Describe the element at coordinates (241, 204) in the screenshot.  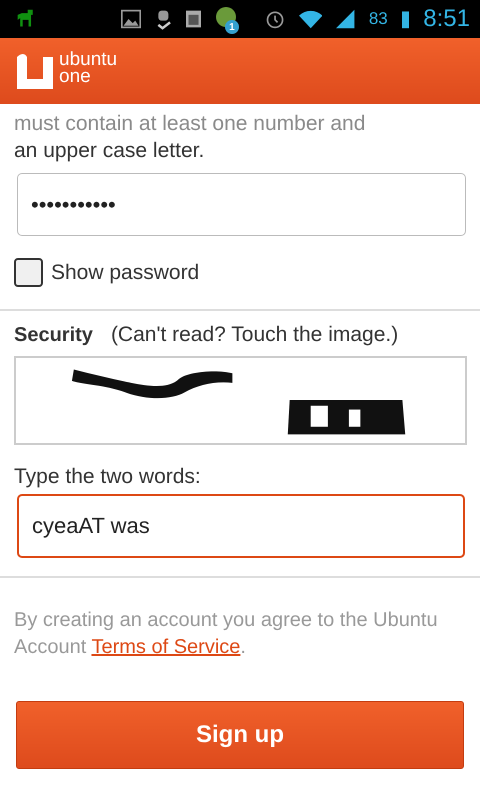
I see `password-field: •••••••••••` at that location.